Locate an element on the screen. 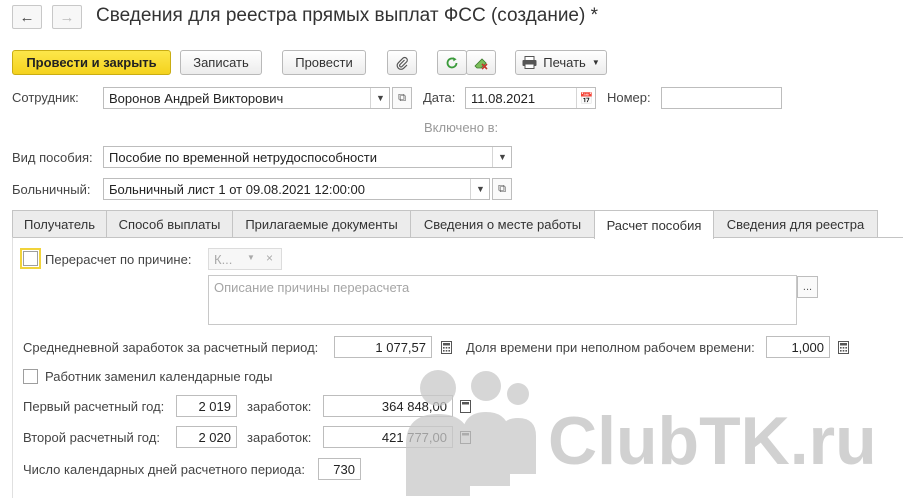 The height and width of the screenshot is (501, 903). sick-leave-open-button: ⧉ is located at coordinates (502, 189).